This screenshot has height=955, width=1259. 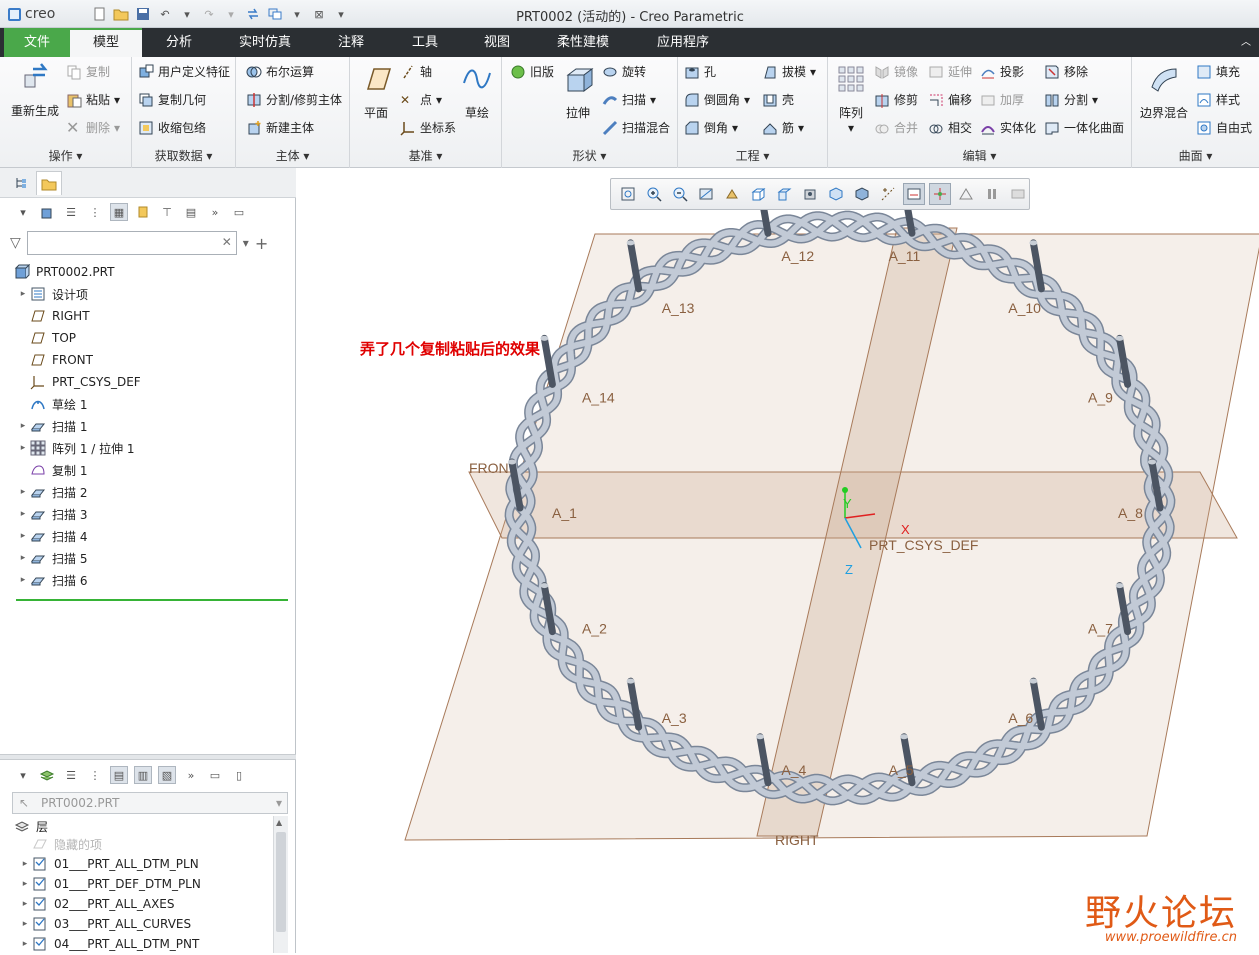 What do you see at coordinates (239, 775) in the screenshot?
I see `layer-notes-icon: ▯` at bounding box center [239, 775].